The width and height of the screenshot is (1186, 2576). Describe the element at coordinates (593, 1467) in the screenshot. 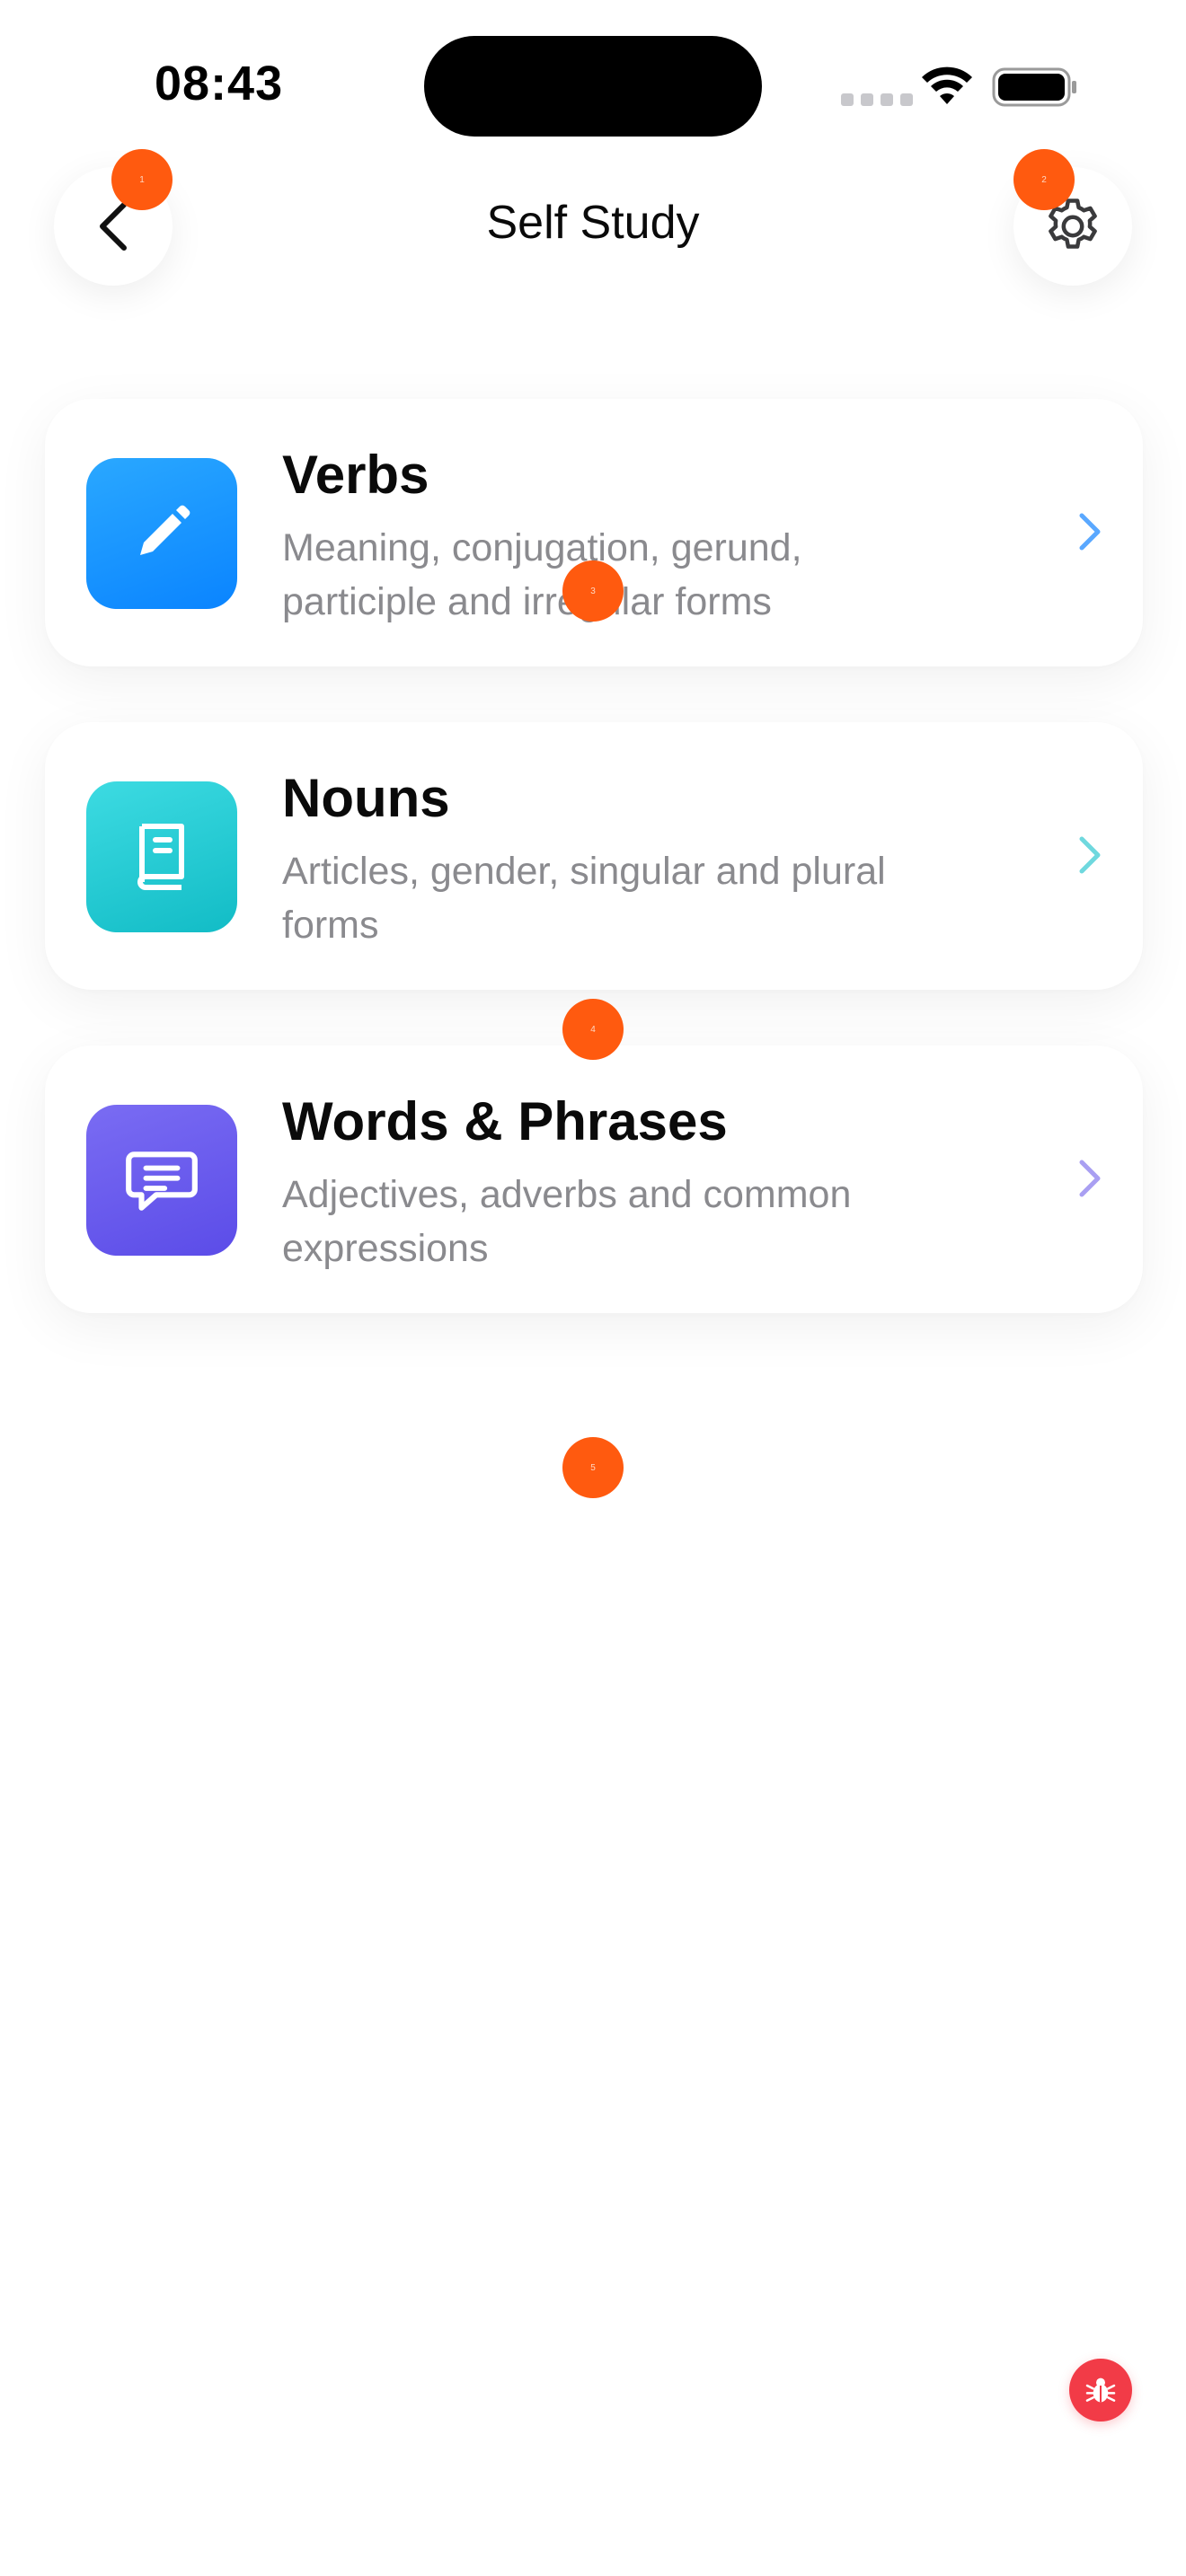

I see `marker-5: 5` at that location.